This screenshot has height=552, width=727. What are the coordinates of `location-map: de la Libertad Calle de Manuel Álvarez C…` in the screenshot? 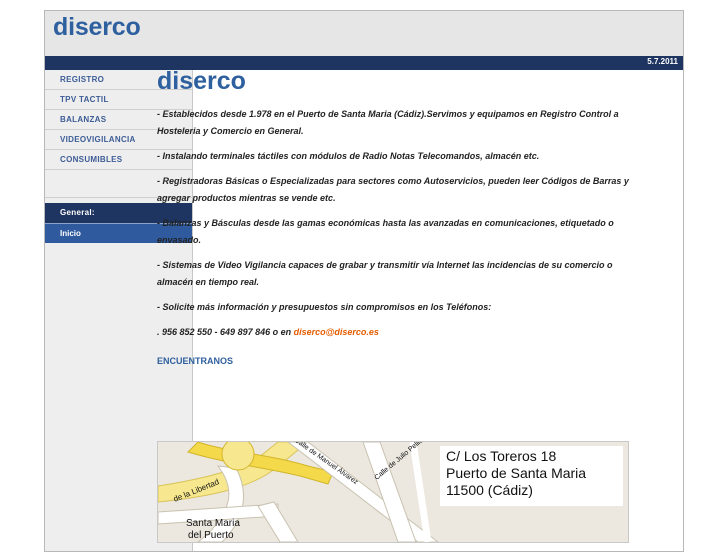 It's located at (393, 492).